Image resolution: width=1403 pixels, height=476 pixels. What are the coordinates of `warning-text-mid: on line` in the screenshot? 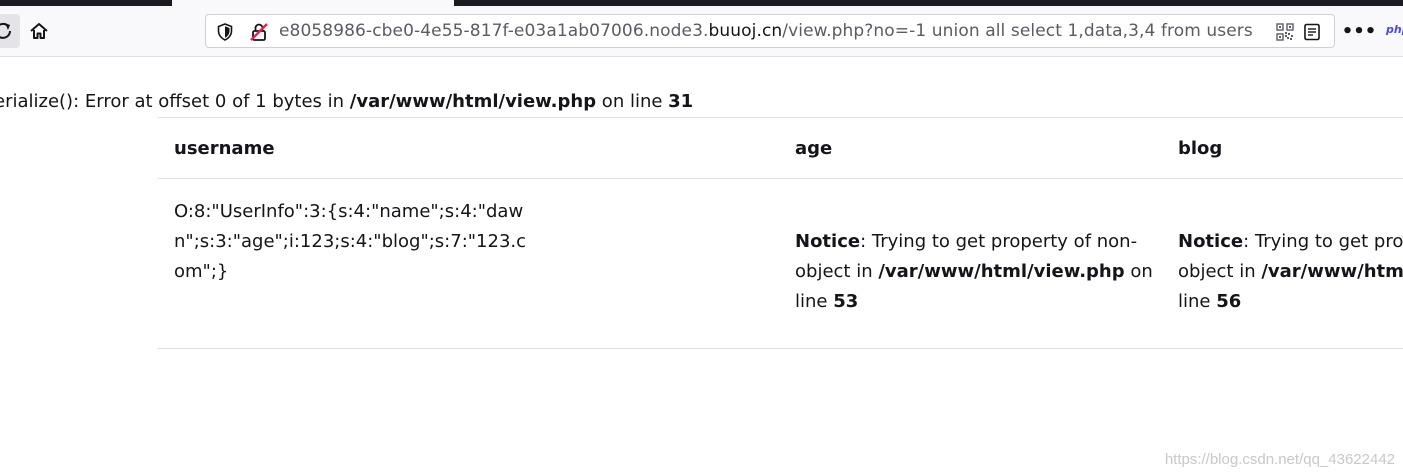 It's located at (632, 101).